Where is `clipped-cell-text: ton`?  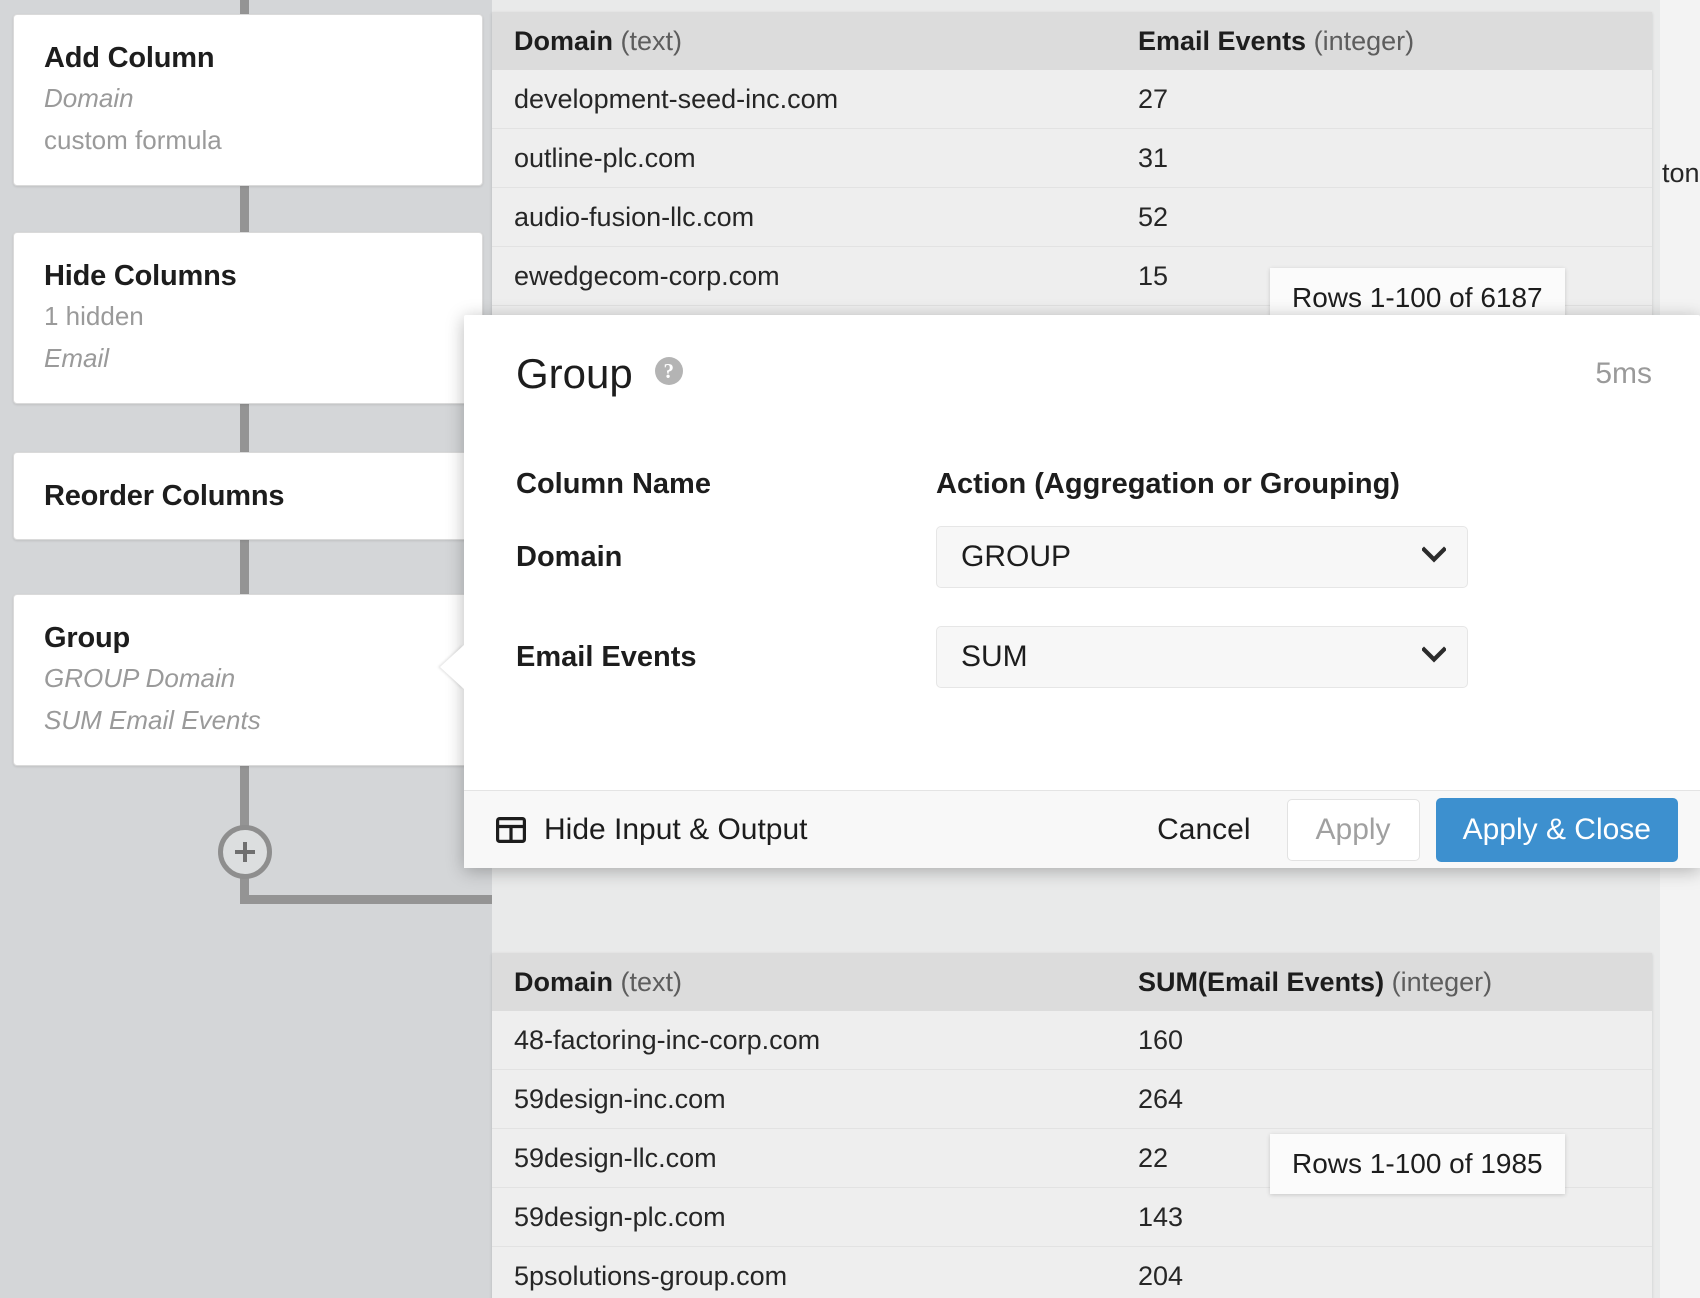 clipped-cell-text: ton is located at coordinates (1681, 173).